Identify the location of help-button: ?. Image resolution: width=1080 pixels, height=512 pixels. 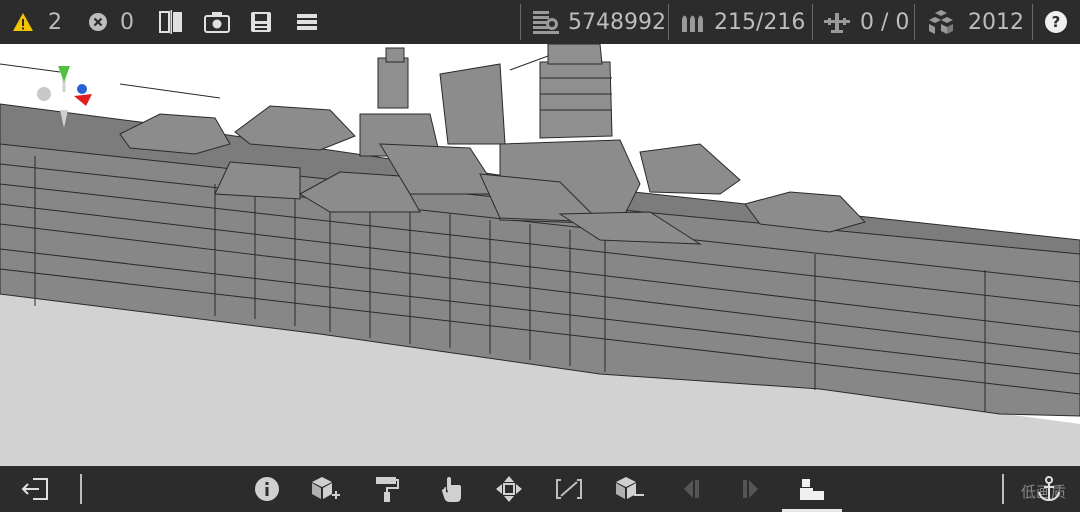
(1056, 22).